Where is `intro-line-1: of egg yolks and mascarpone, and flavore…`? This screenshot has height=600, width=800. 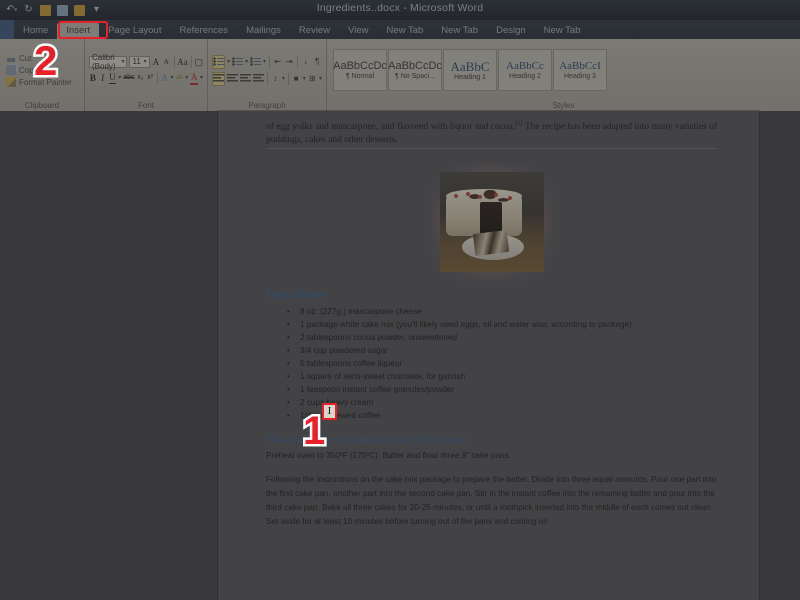
intro-line-1: of egg yolks and mascarpone, and flavore… is located at coordinates (391, 127).